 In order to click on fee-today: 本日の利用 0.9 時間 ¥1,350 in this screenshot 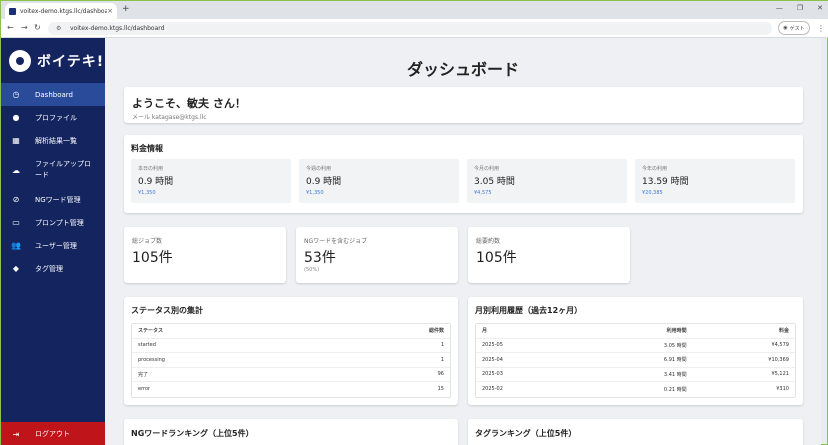, I will do `click(211, 181)`.